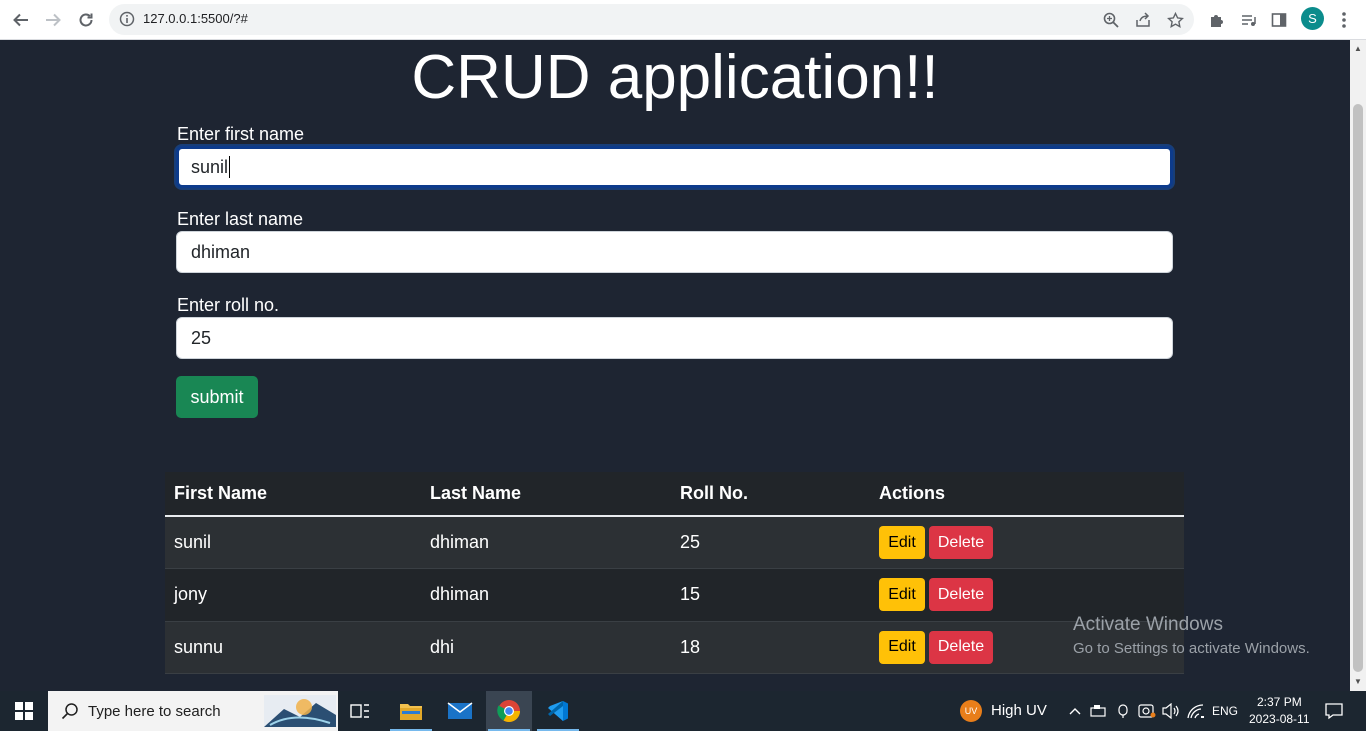 This screenshot has width=1366, height=731. I want to click on wifi-icon, so click(1196, 711).